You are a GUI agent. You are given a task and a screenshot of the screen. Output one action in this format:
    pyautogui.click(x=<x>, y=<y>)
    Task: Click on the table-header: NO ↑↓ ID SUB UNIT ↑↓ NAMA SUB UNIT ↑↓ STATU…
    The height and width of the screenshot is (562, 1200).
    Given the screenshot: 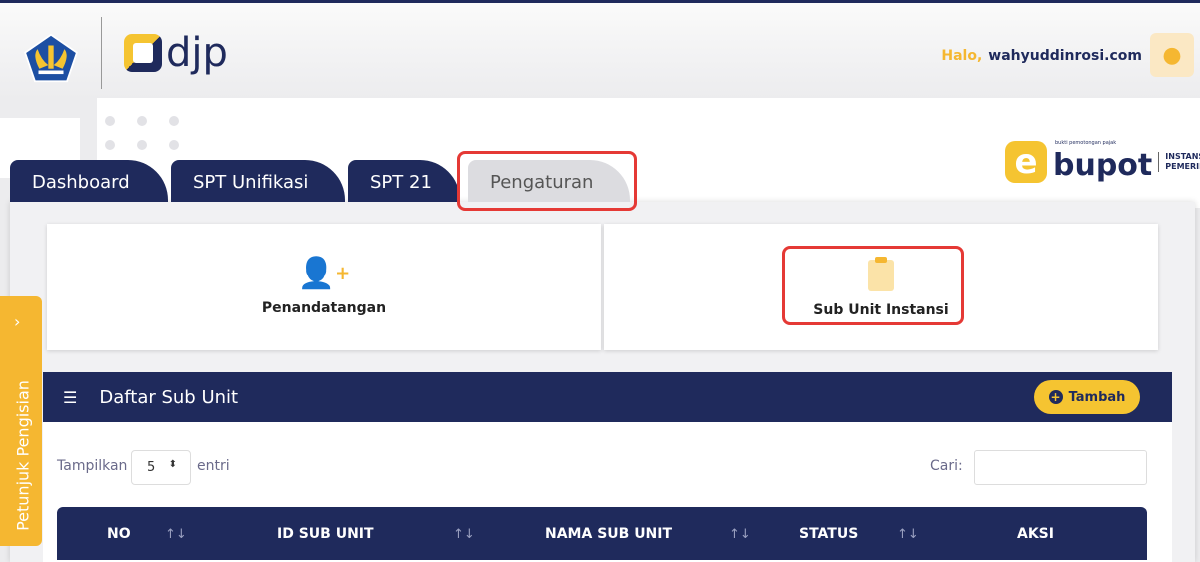 What is the action you would take?
    pyautogui.click(x=602, y=533)
    